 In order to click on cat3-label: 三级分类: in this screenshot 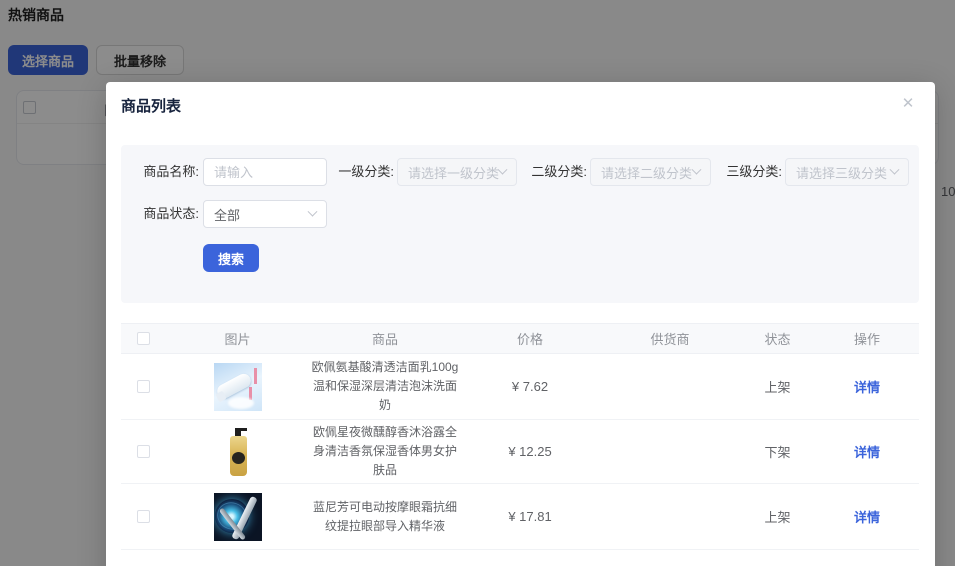, I will do `click(754, 171)`.